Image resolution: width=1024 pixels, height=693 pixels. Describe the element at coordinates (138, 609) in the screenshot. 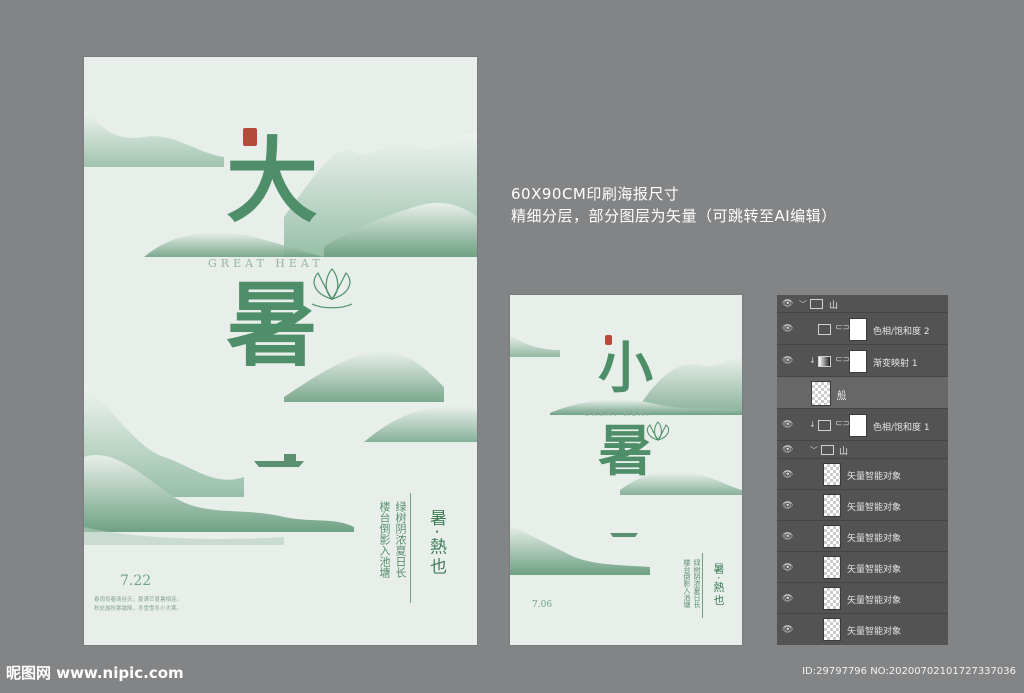

I see `fine-print-line-2: 秋处露秋寒霜降，冬雪雪冬小大寒。` at that location.